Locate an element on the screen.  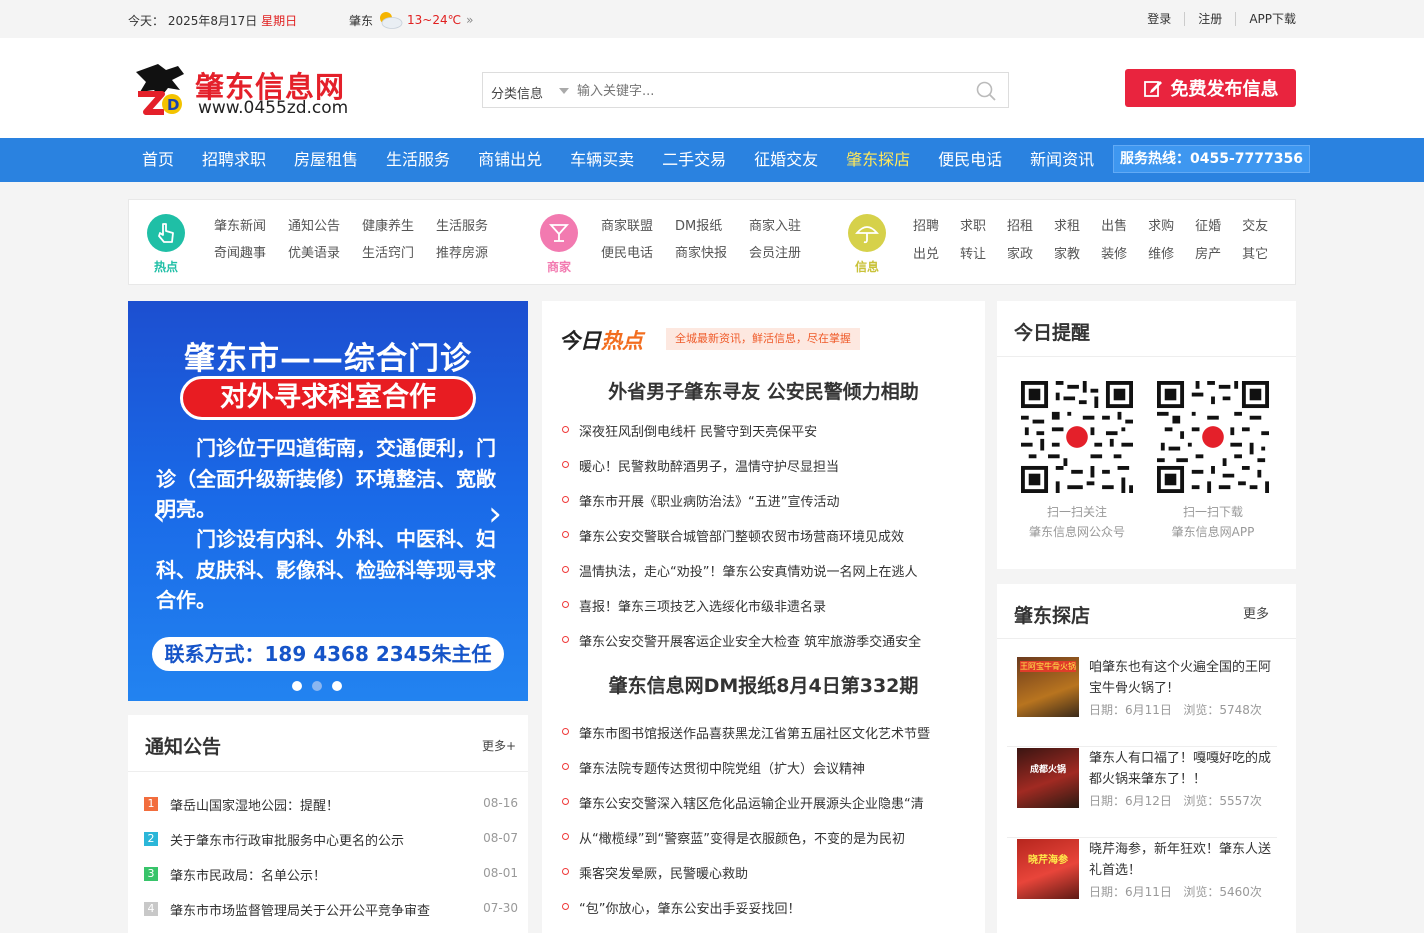
hot-link: 推荐房源 is located at coordinates (462, 253).